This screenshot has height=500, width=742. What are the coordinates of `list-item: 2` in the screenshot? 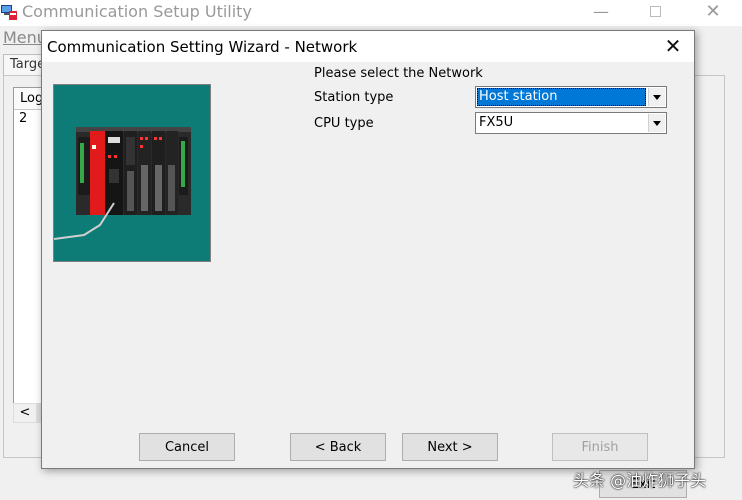 It's located at (23, 118).